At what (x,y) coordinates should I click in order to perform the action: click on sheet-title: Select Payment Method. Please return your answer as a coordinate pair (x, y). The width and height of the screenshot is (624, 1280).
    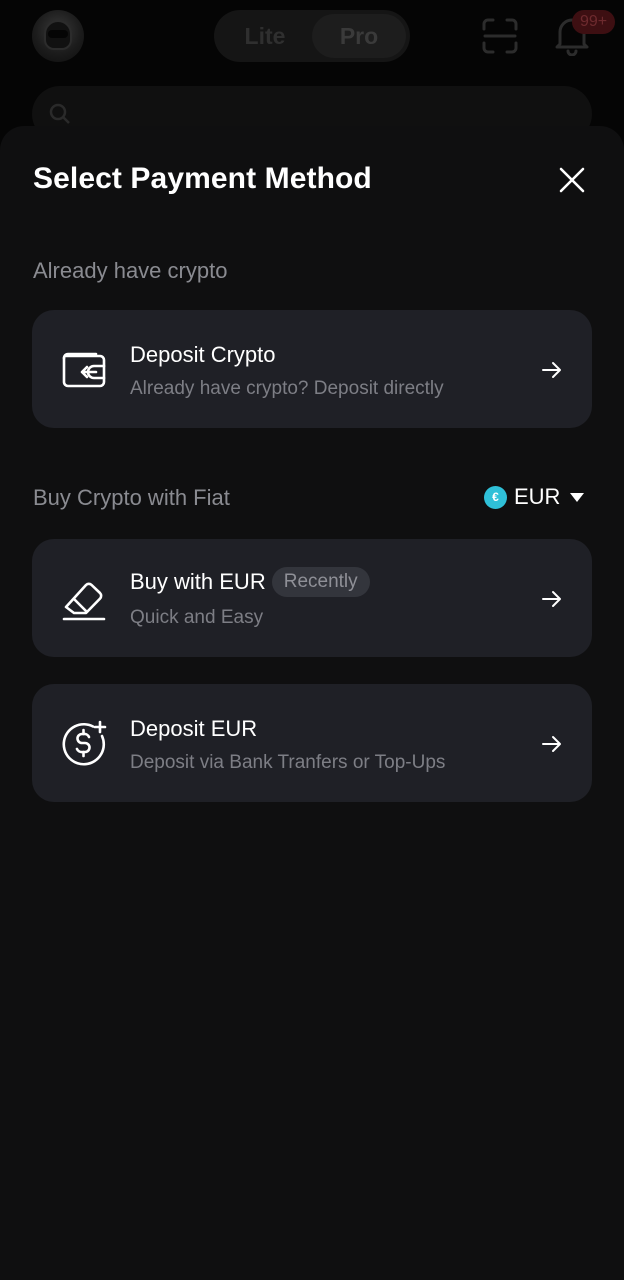
    Looking at the image, I should click on (202, 178).